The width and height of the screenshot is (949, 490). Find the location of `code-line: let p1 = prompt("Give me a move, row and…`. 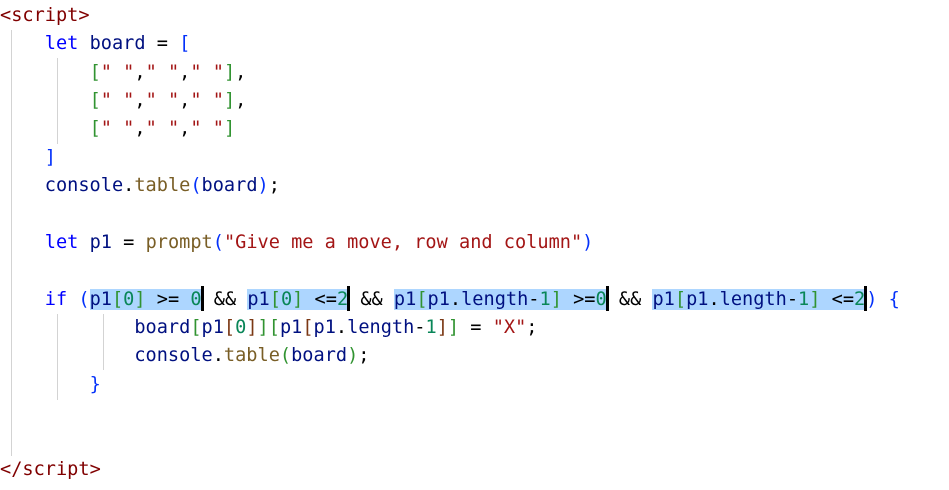

code-line: let p1 = prompt("Give me a move, row and… is located at coordinates (297, 243).